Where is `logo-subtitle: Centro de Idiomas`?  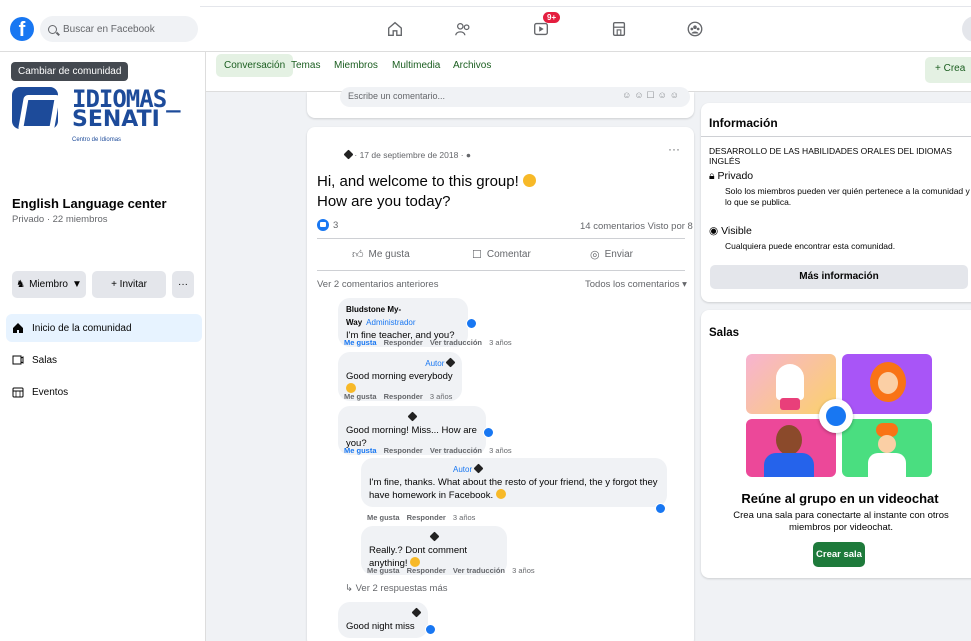
logo-subtitle: Centro de Idiomas is located at coordinates (97, 140).